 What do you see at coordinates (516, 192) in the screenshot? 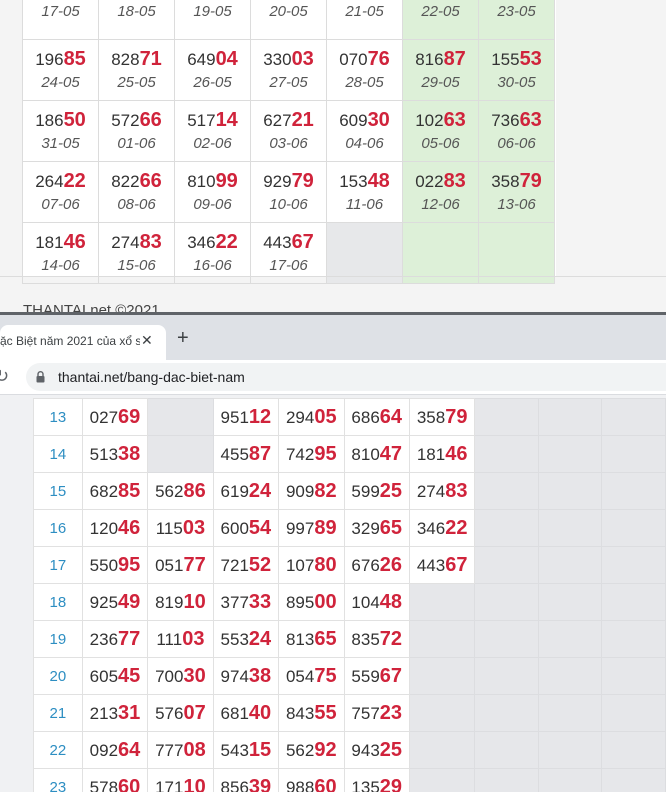
I see `calendar-day-cell: 35879 13-06` at bounding box center [516, 192].